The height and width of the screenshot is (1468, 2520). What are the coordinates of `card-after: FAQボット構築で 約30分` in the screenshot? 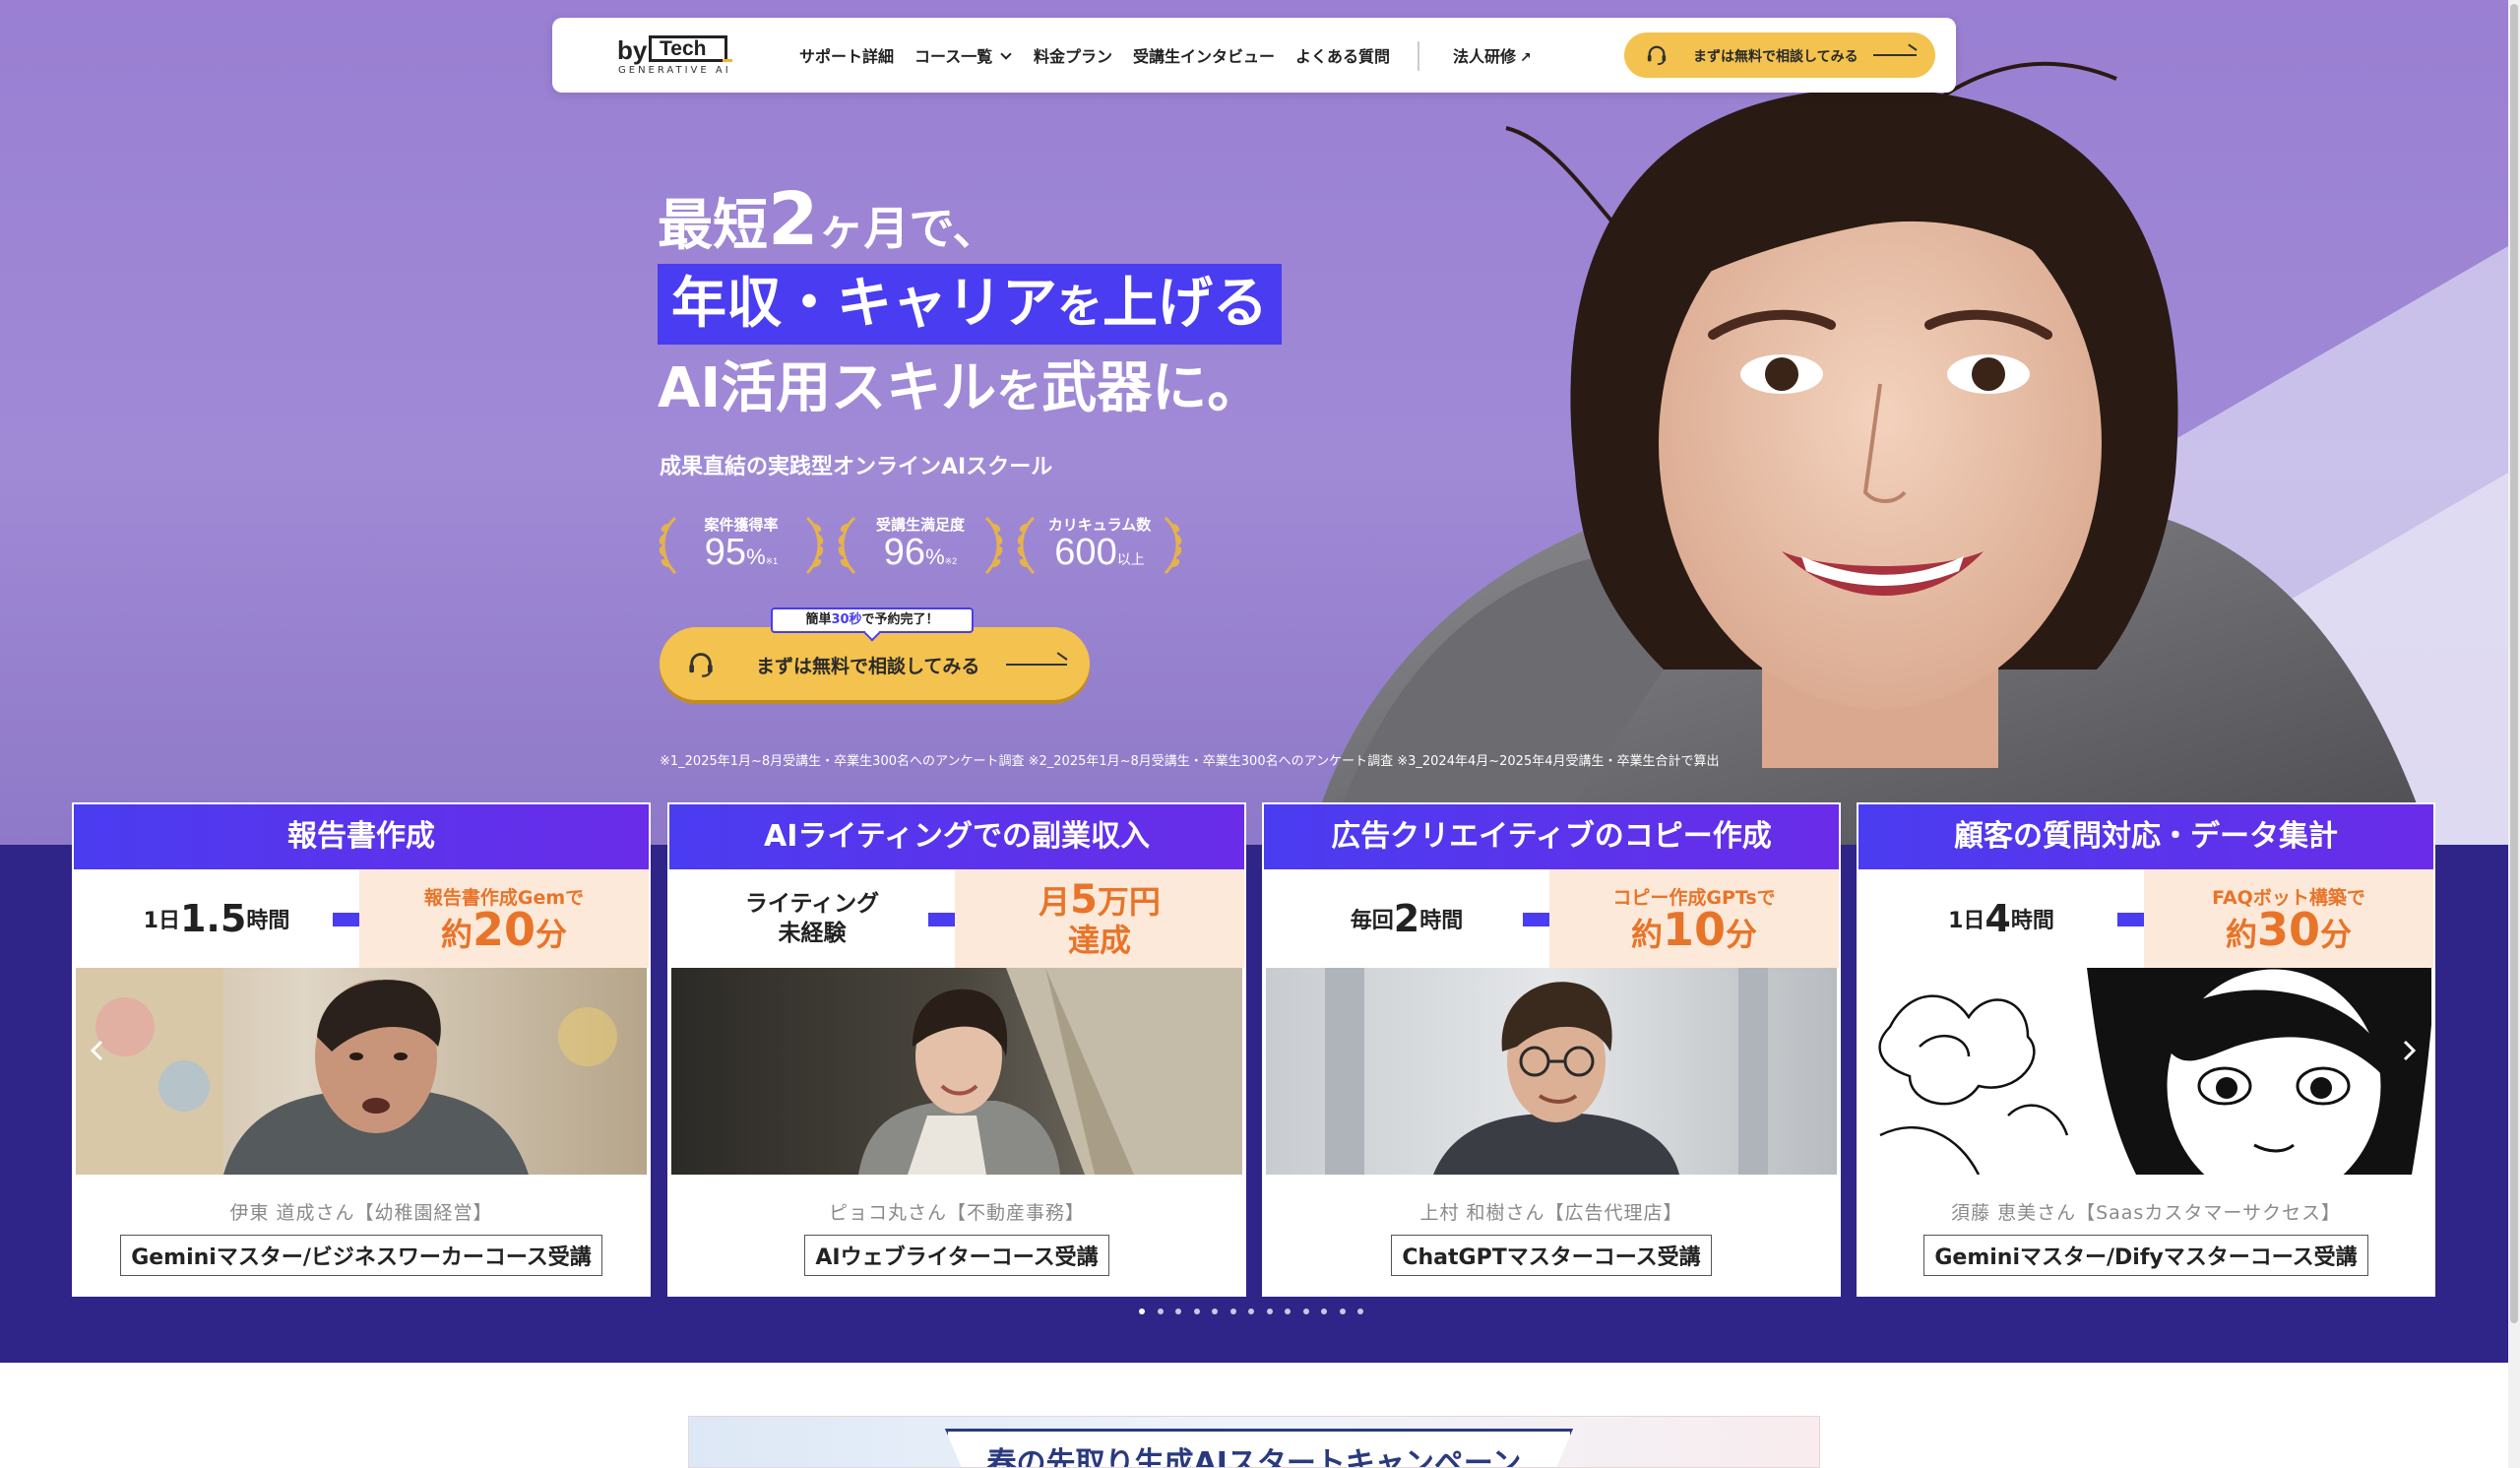 It's located at (2288, 919).